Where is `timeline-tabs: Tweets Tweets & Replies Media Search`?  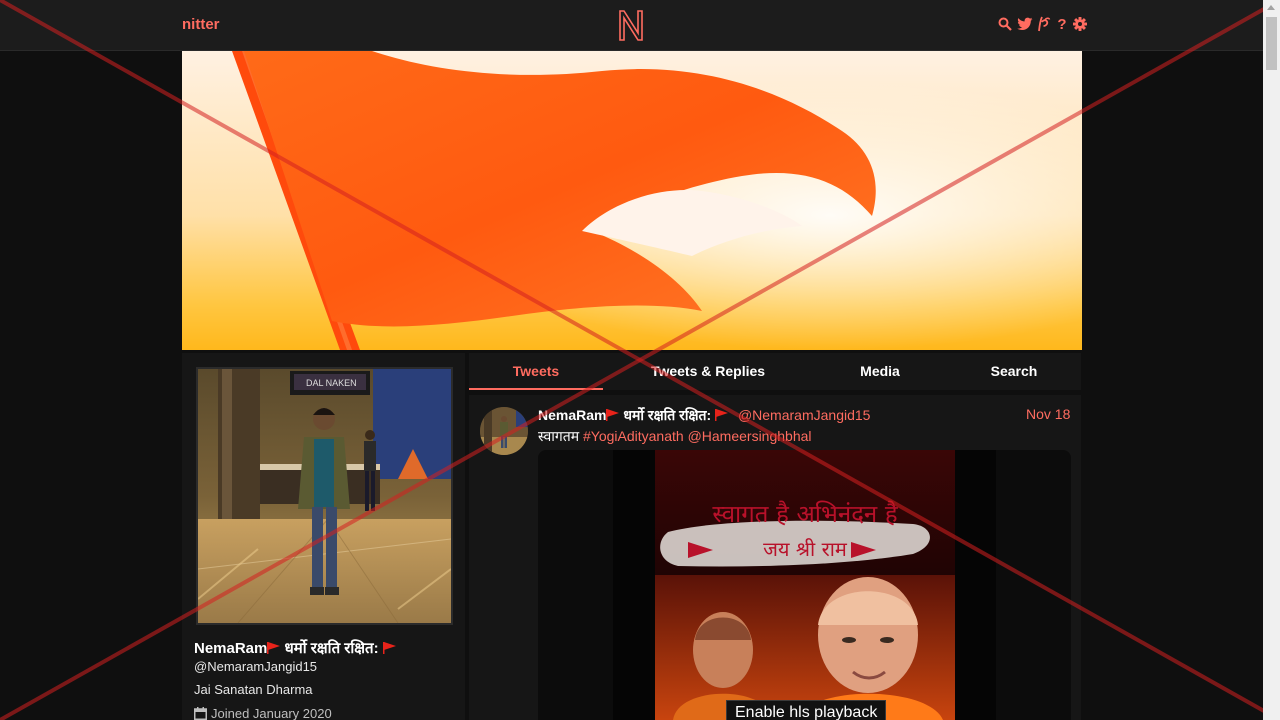
timeline-tabs: Tweets Tweets & Replies Media Search is located at coordinates (775, 371).